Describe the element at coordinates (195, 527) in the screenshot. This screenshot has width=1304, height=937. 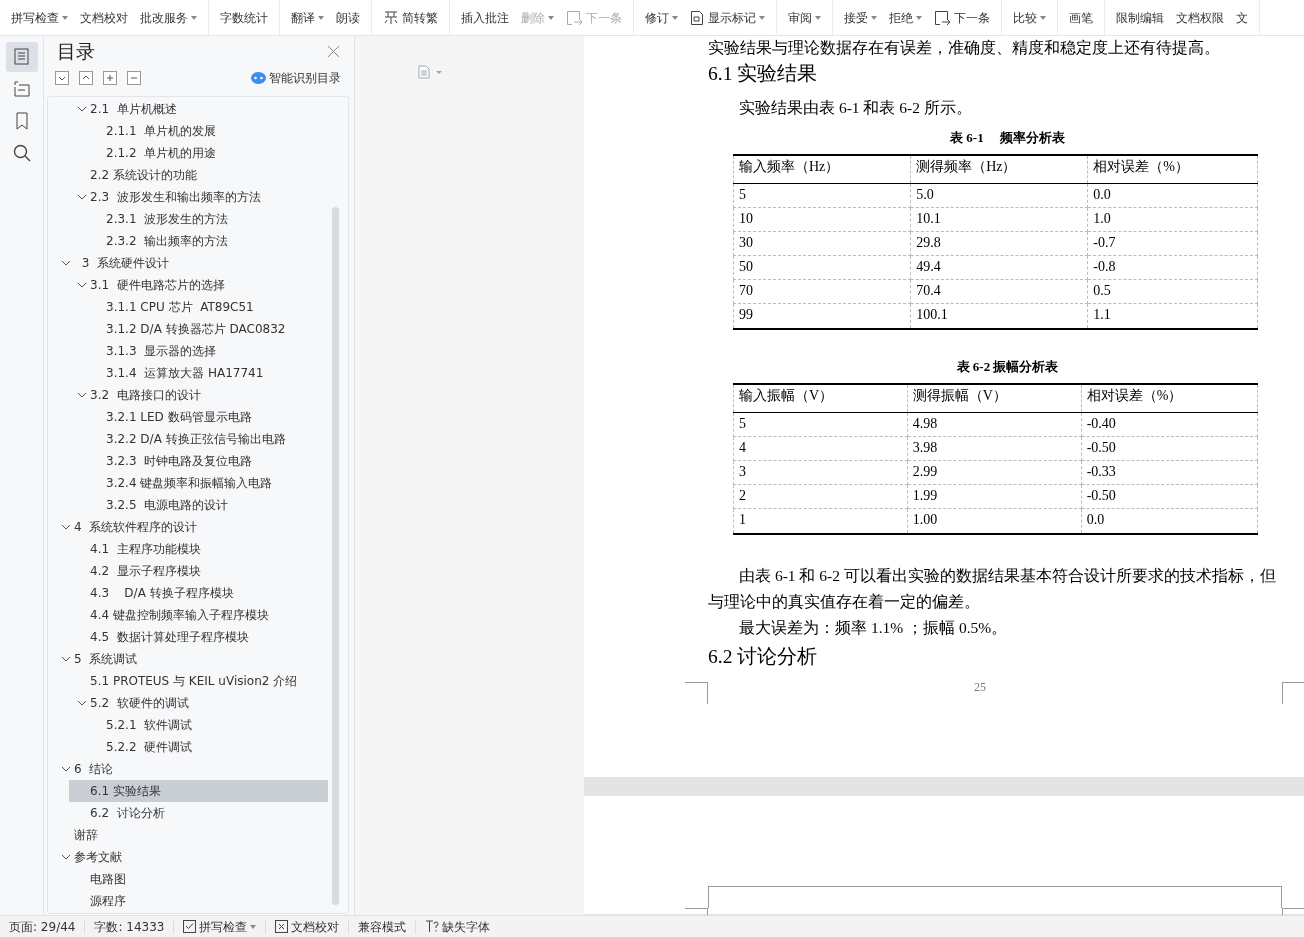
I see `outline-item: 4 系统软件程序的设计` at that location.